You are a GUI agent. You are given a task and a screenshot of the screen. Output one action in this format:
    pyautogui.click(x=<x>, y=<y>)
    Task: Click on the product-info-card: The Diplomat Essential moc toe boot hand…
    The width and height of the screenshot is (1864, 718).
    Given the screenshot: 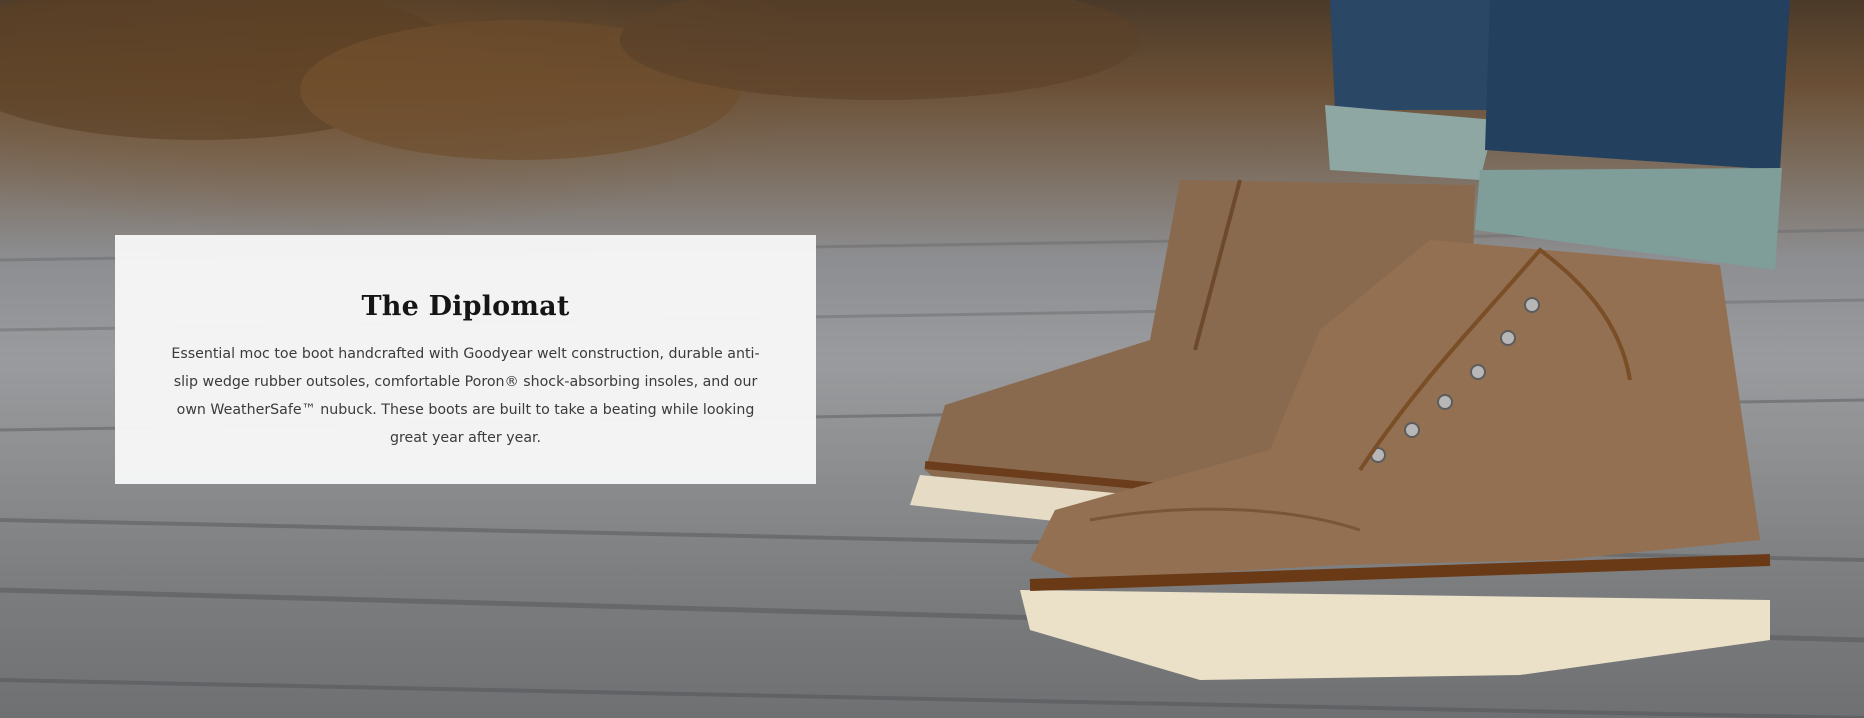 What is the action you would take?
    pyautogui.click(x=465, y=359)
    